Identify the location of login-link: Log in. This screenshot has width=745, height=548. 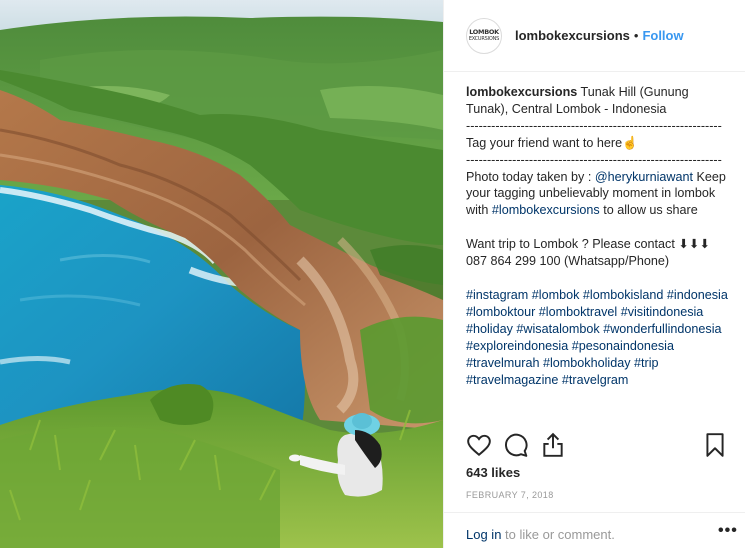
(483, 534).